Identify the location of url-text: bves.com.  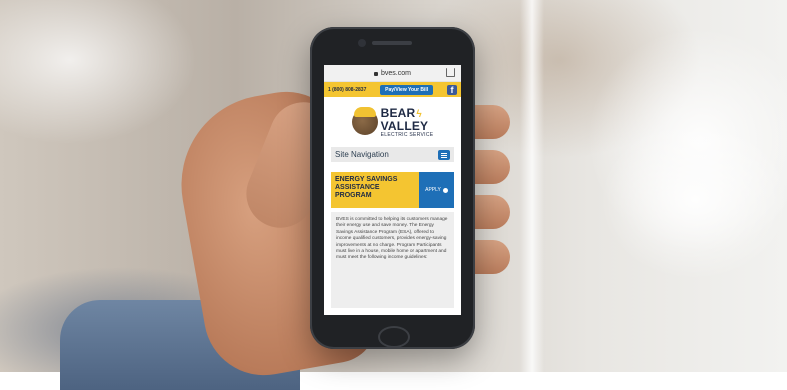
(396, 73).